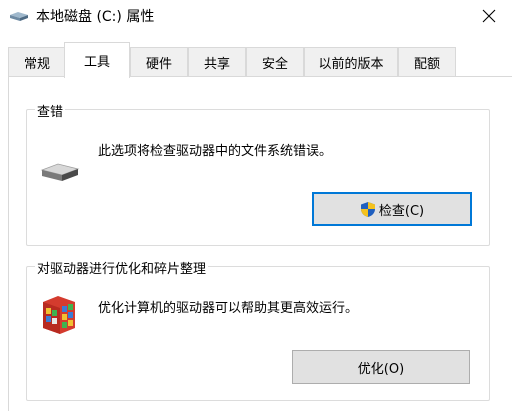 This screenshot has width=512, height=411. I want to click on tab-label: 硬件, so click(158, 64).